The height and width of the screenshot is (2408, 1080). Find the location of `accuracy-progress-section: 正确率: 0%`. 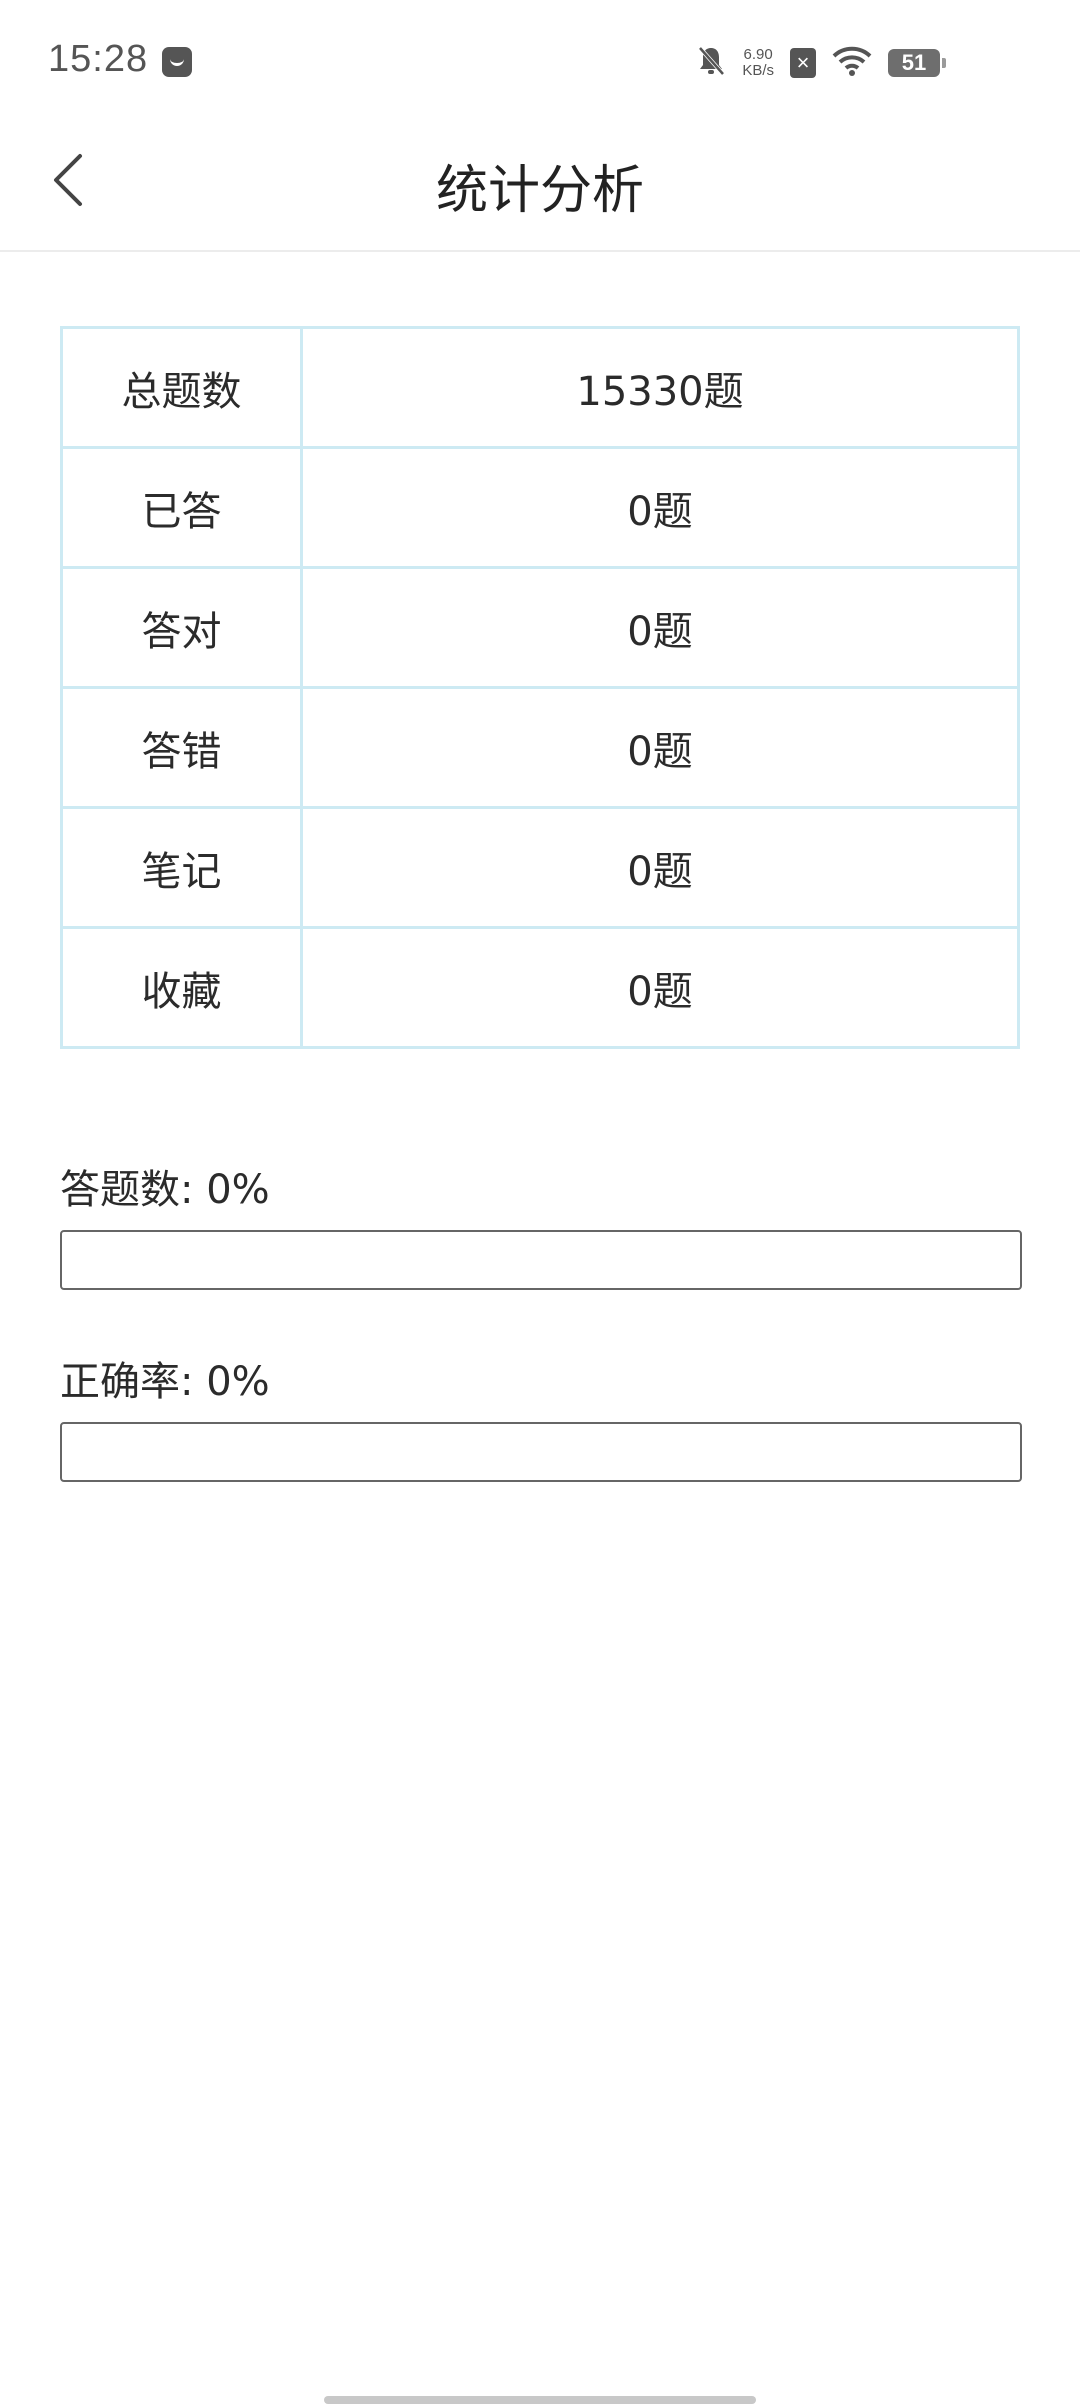

accuracy-progress-section: 正确率: 0% is located at coordinates (541, 1417).